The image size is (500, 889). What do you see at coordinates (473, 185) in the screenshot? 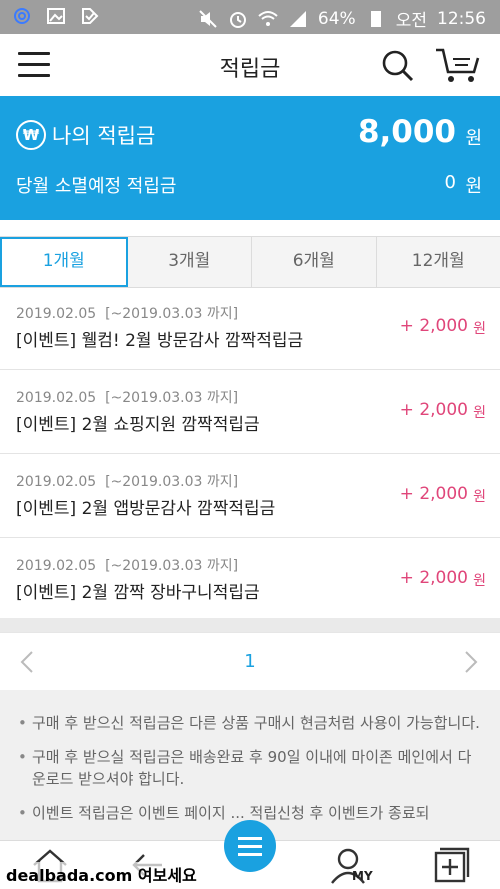
I see `expiring-points-unit: 원` at bounding box center [473, 185].